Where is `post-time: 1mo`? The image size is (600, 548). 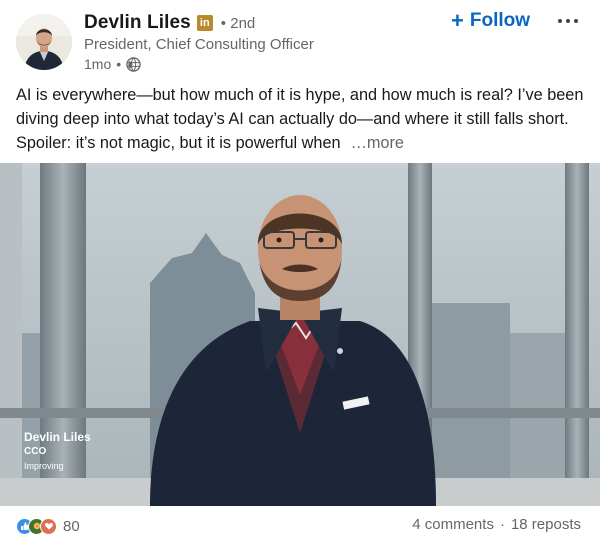
post-time: 1mo is located at coordinates (97, 64).